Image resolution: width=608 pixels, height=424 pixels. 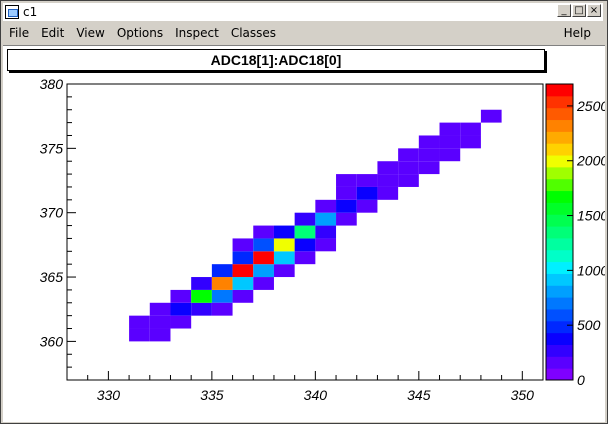 What do you see at coordinates (590, 106) in the screenshot?
I see `palette-tick-label: 2500` at bounding box center [590, 106].